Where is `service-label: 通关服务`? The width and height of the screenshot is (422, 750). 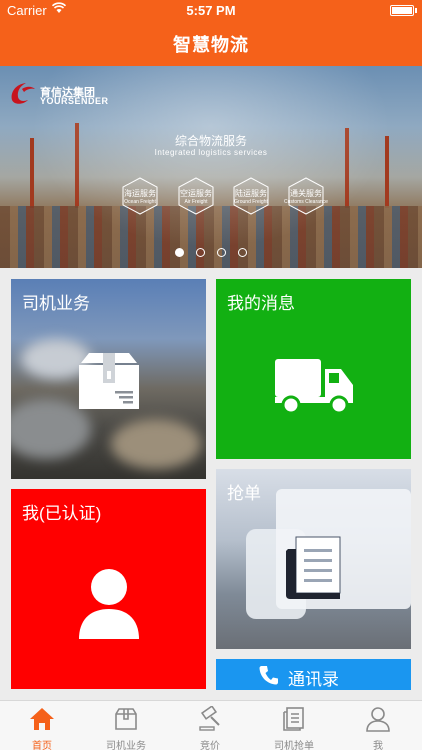 service-label: 通关服务 is located at coordinates (306, 193).